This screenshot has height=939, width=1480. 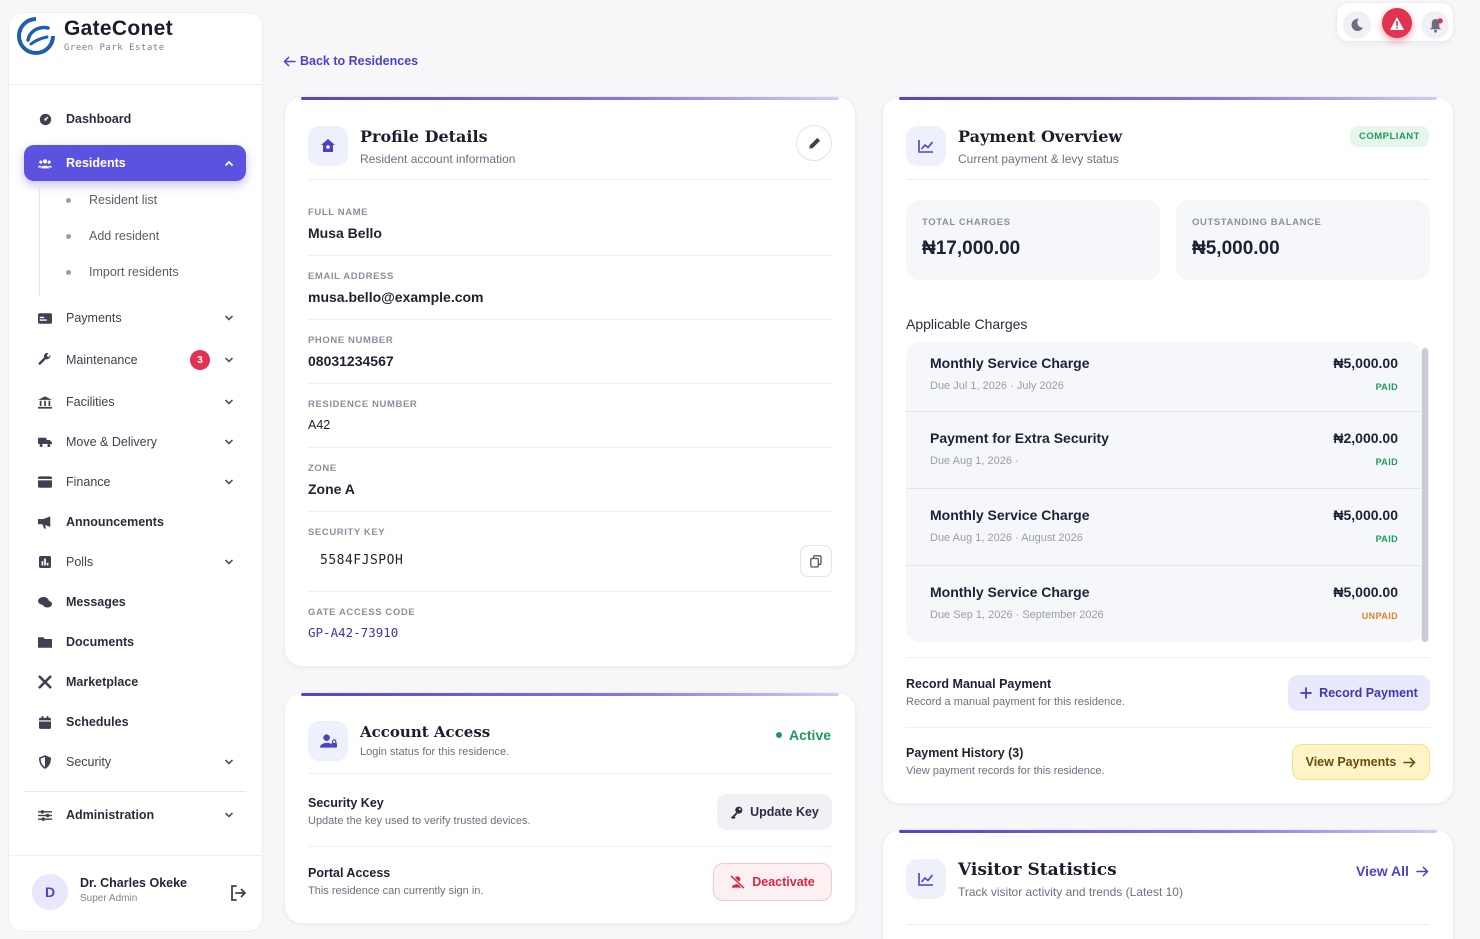 What do you see at coordinates (45, 318) in the screenshot?
I see `payments-icon` at bounding box center [45, 318].